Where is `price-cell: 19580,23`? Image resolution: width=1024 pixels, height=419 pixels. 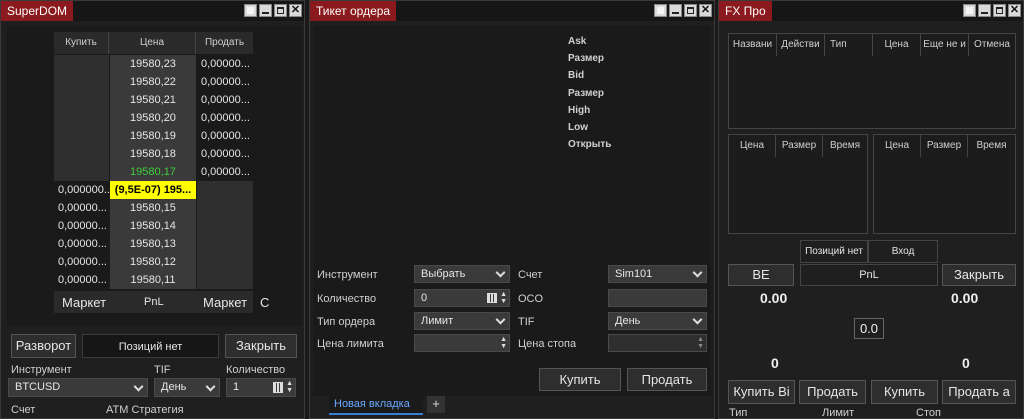
price-cell: 19580,23 is located at coordinates (153, 64).